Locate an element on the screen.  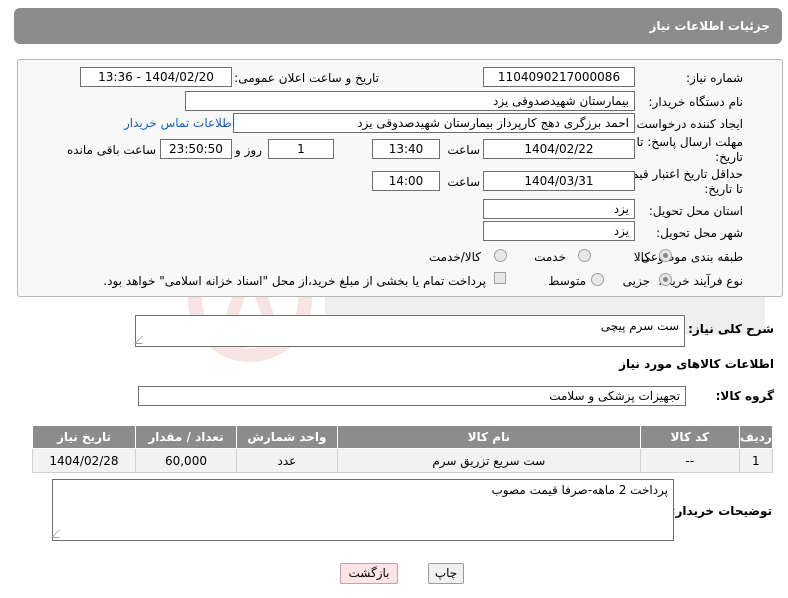
cell-qty: 60,000 is located at coordinates (186, 460).